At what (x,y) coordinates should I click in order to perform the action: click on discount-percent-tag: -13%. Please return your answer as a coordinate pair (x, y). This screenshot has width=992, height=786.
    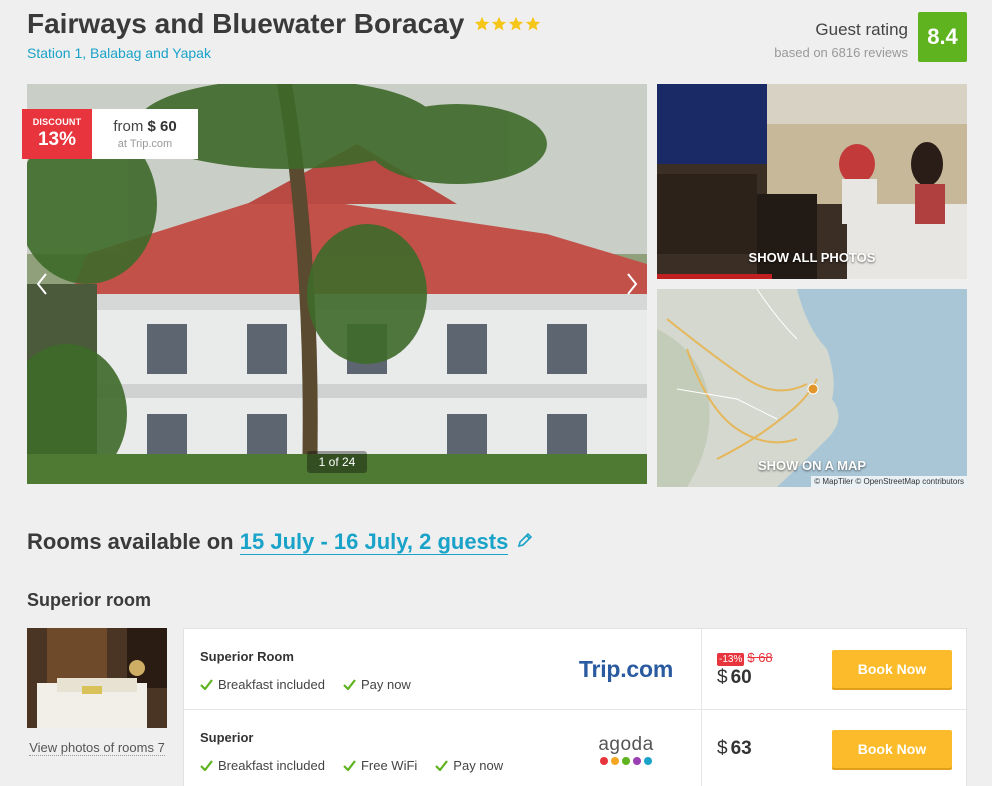
    Looking at the image, I should click on (731, 659).